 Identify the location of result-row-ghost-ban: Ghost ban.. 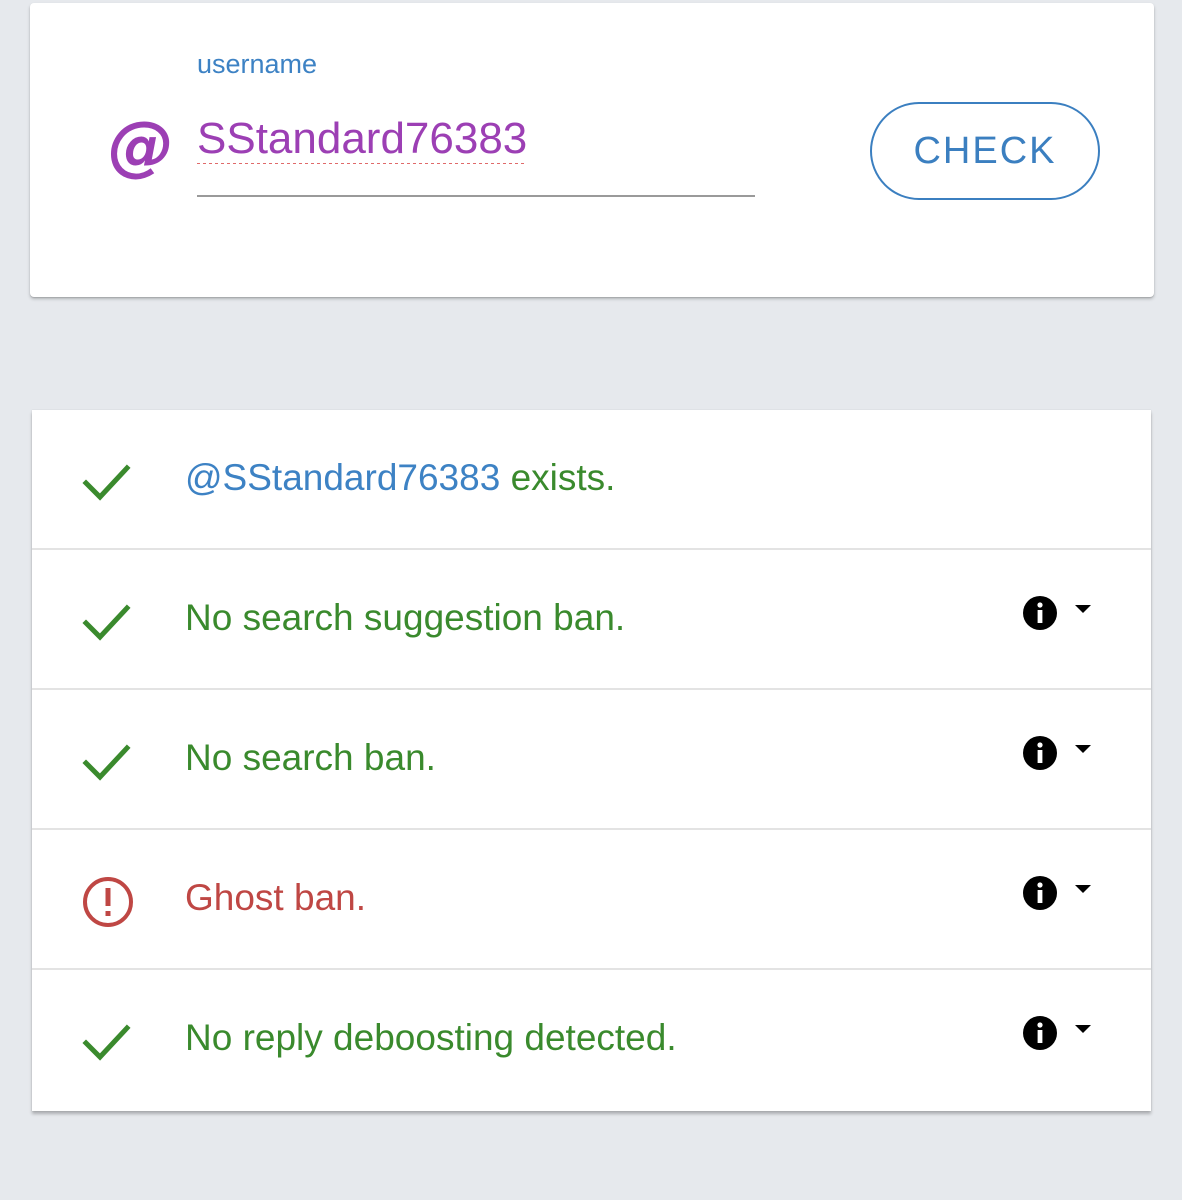
(591, 900).